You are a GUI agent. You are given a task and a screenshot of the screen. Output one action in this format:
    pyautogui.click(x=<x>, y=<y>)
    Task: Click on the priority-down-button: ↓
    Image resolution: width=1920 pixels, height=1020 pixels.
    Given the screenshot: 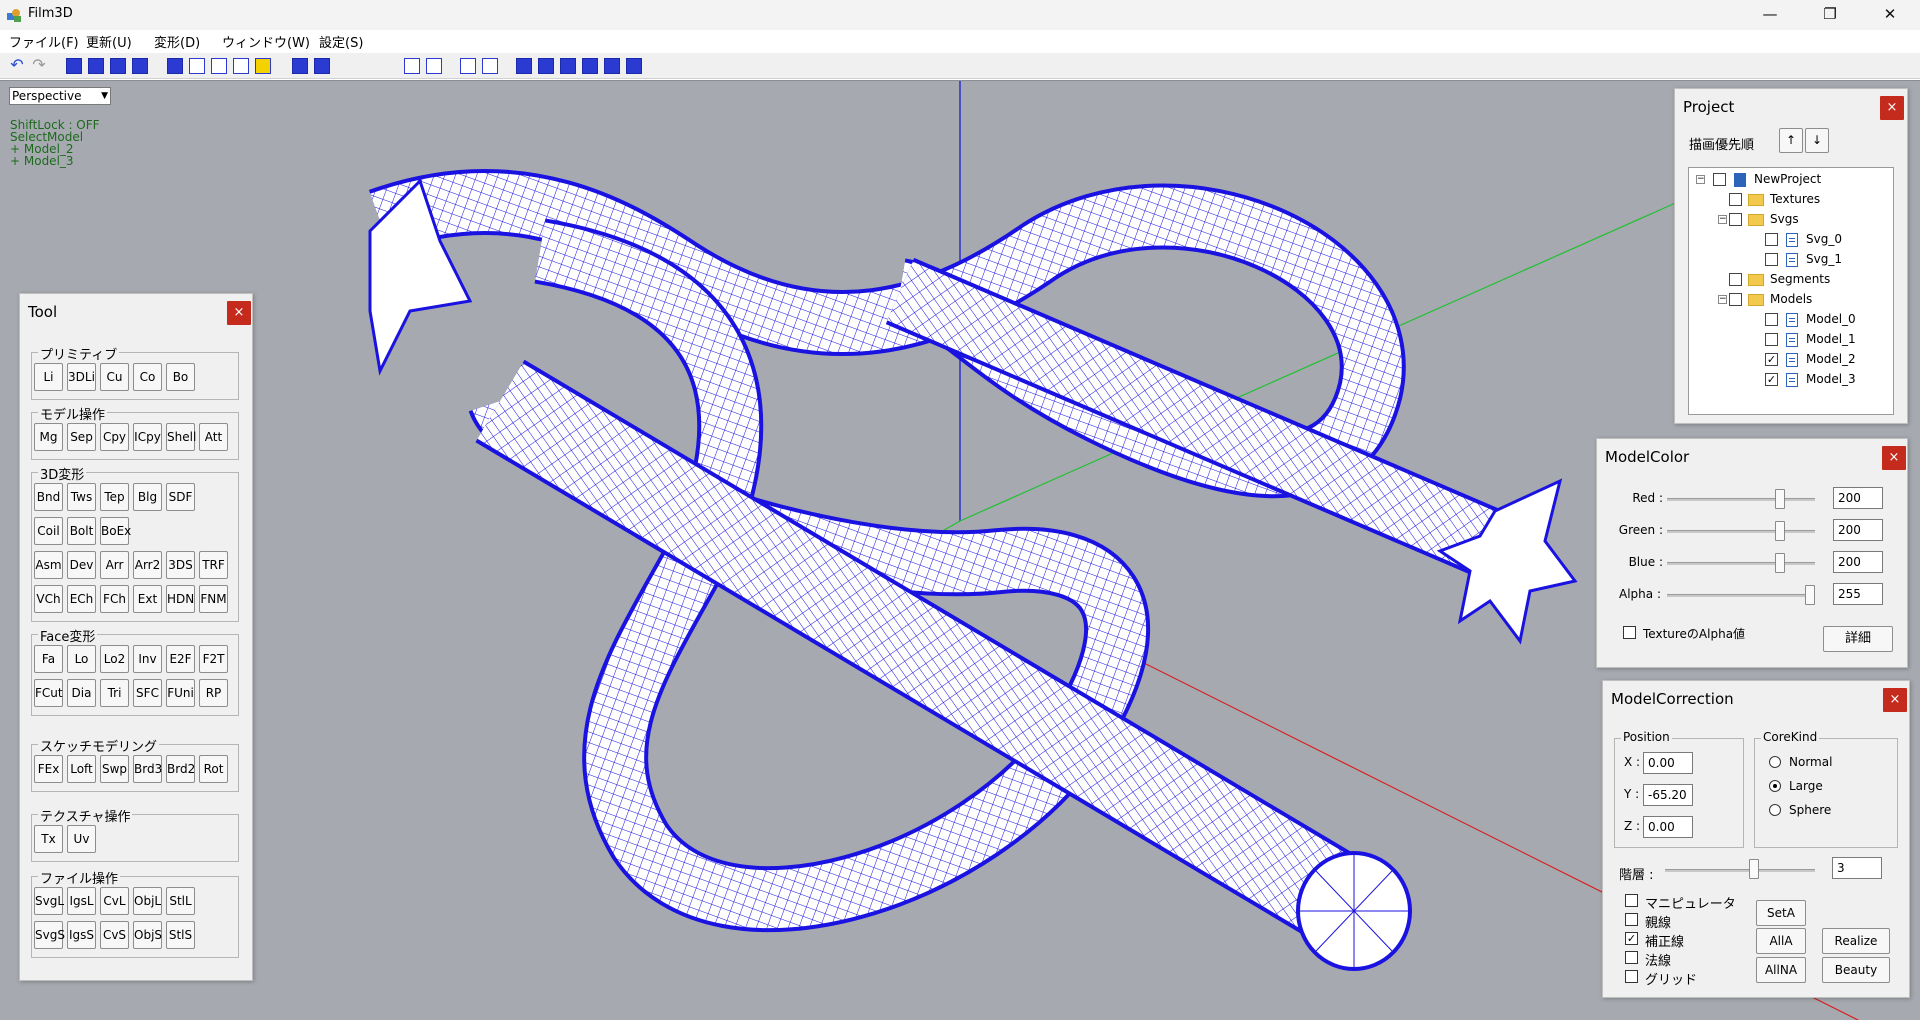 What is the action you would take?
    pyautogui.click(x=1817, y=140)
    